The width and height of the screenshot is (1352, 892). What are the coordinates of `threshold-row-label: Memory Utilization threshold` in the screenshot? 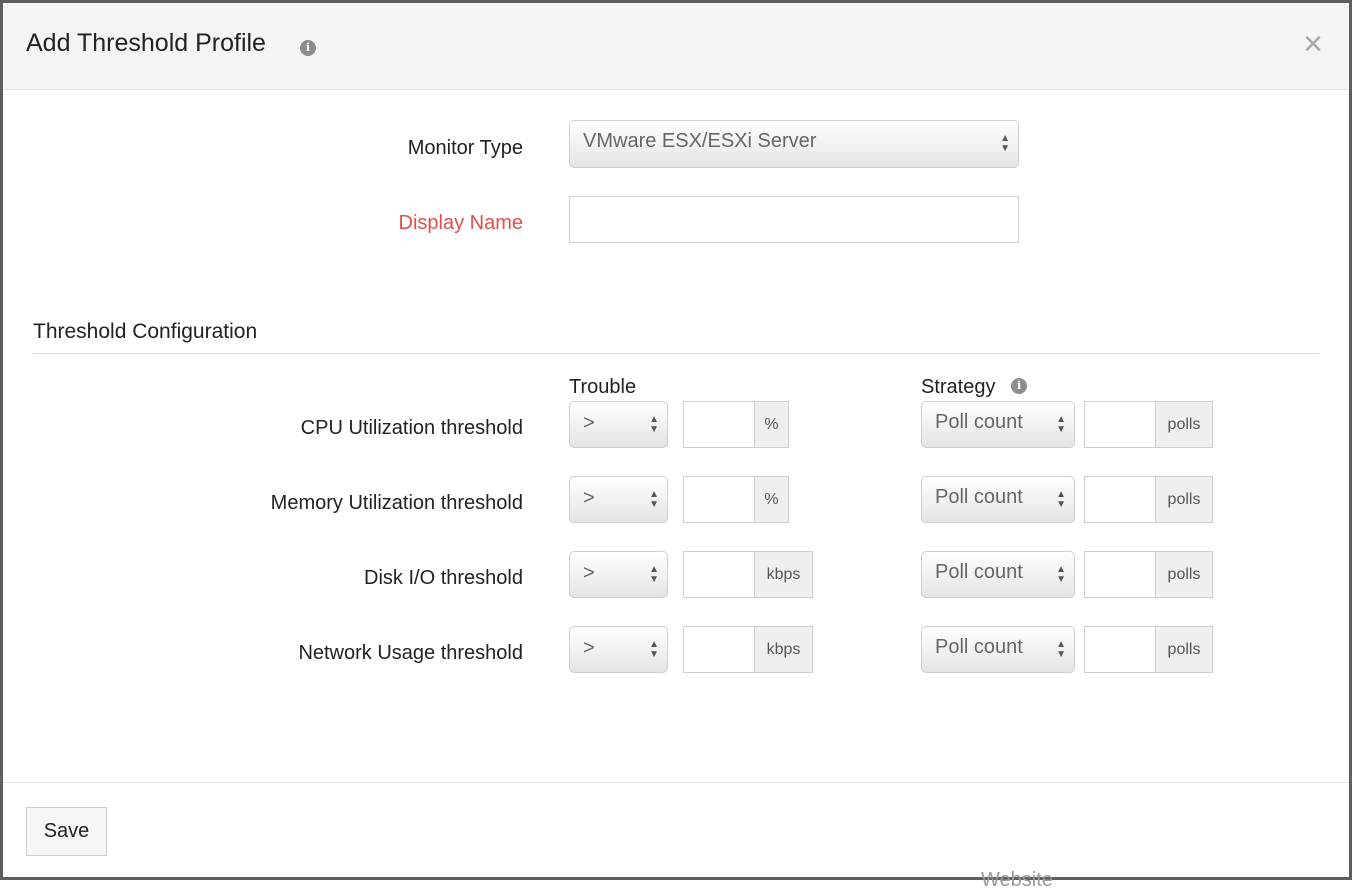 It's located at (396, 503).